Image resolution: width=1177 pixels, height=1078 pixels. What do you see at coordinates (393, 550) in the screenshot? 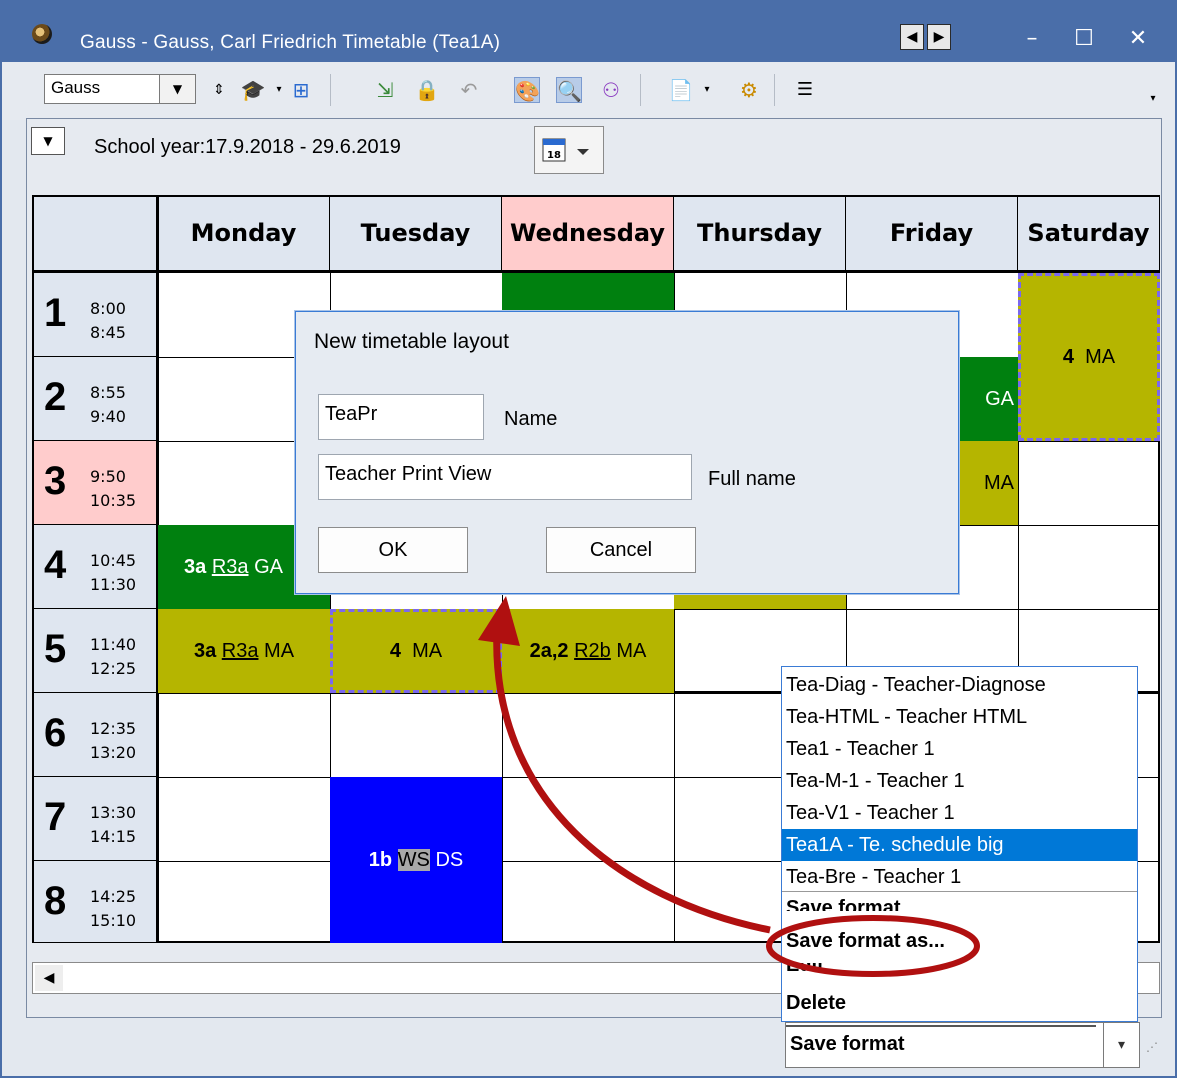
I see `ok-button: OK` at bounding box center [393, 550].